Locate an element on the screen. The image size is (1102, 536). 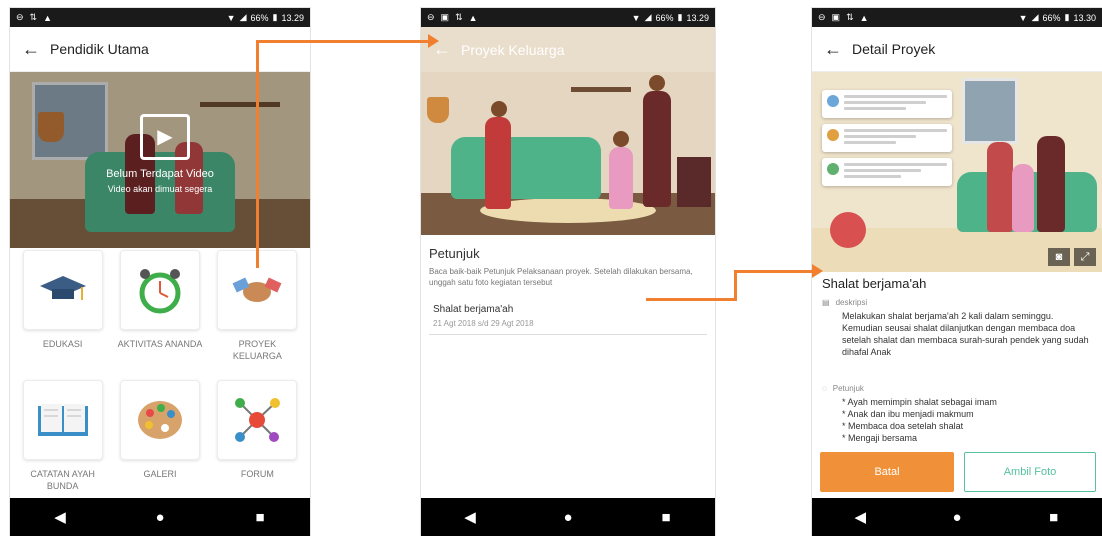
tile-proyek-keluarga: PROYEK KELUARGA is located at coordinates (257, 312).